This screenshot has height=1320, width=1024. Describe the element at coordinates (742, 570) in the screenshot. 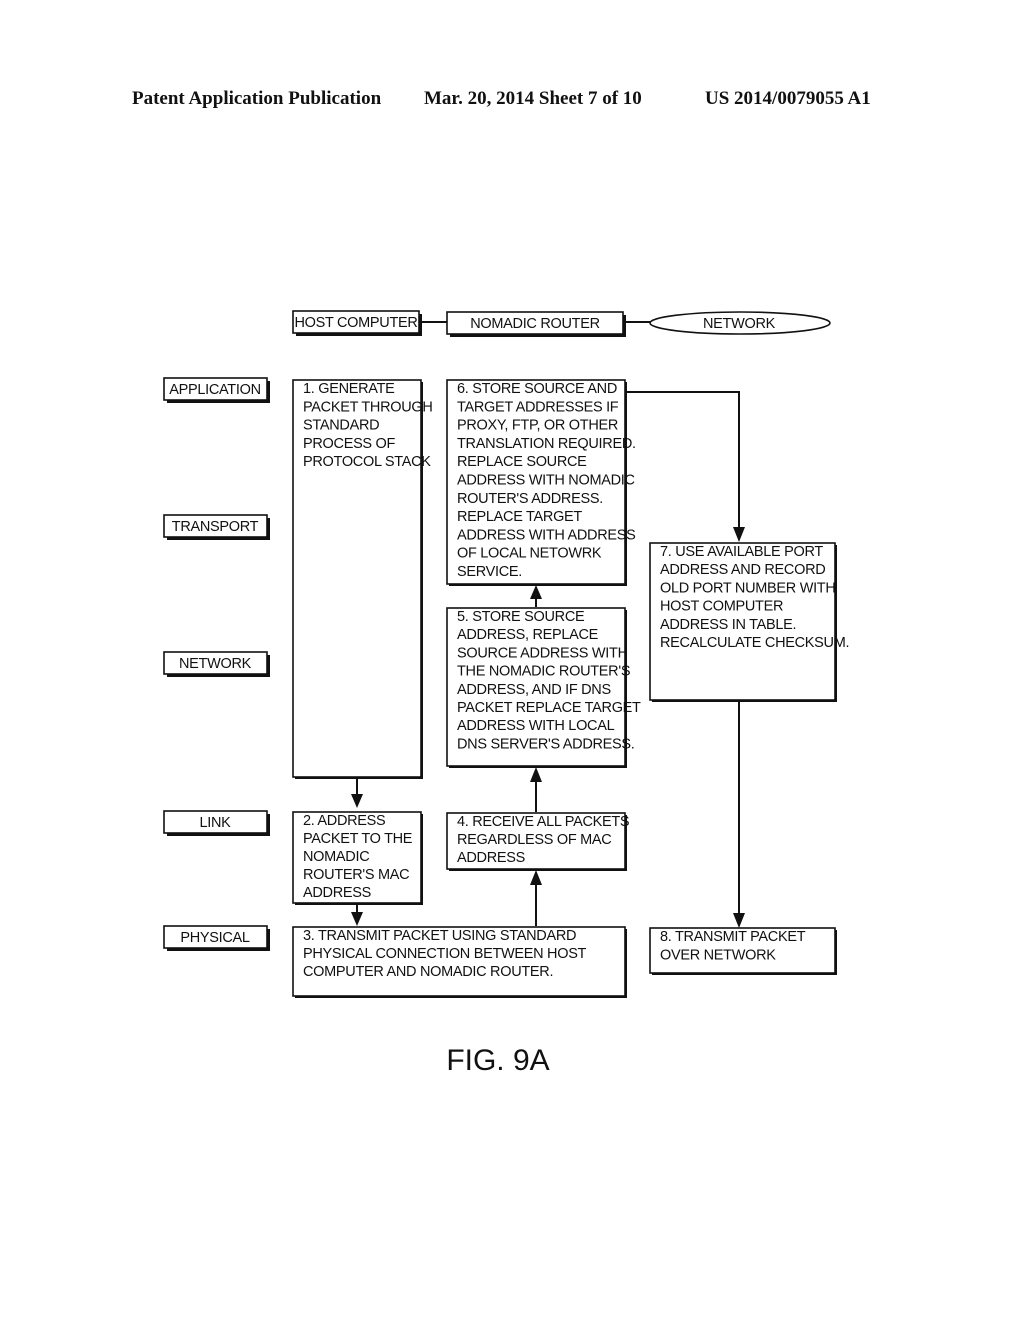

I see `step-7-line: ADDRESS AND RECORD` at that location.